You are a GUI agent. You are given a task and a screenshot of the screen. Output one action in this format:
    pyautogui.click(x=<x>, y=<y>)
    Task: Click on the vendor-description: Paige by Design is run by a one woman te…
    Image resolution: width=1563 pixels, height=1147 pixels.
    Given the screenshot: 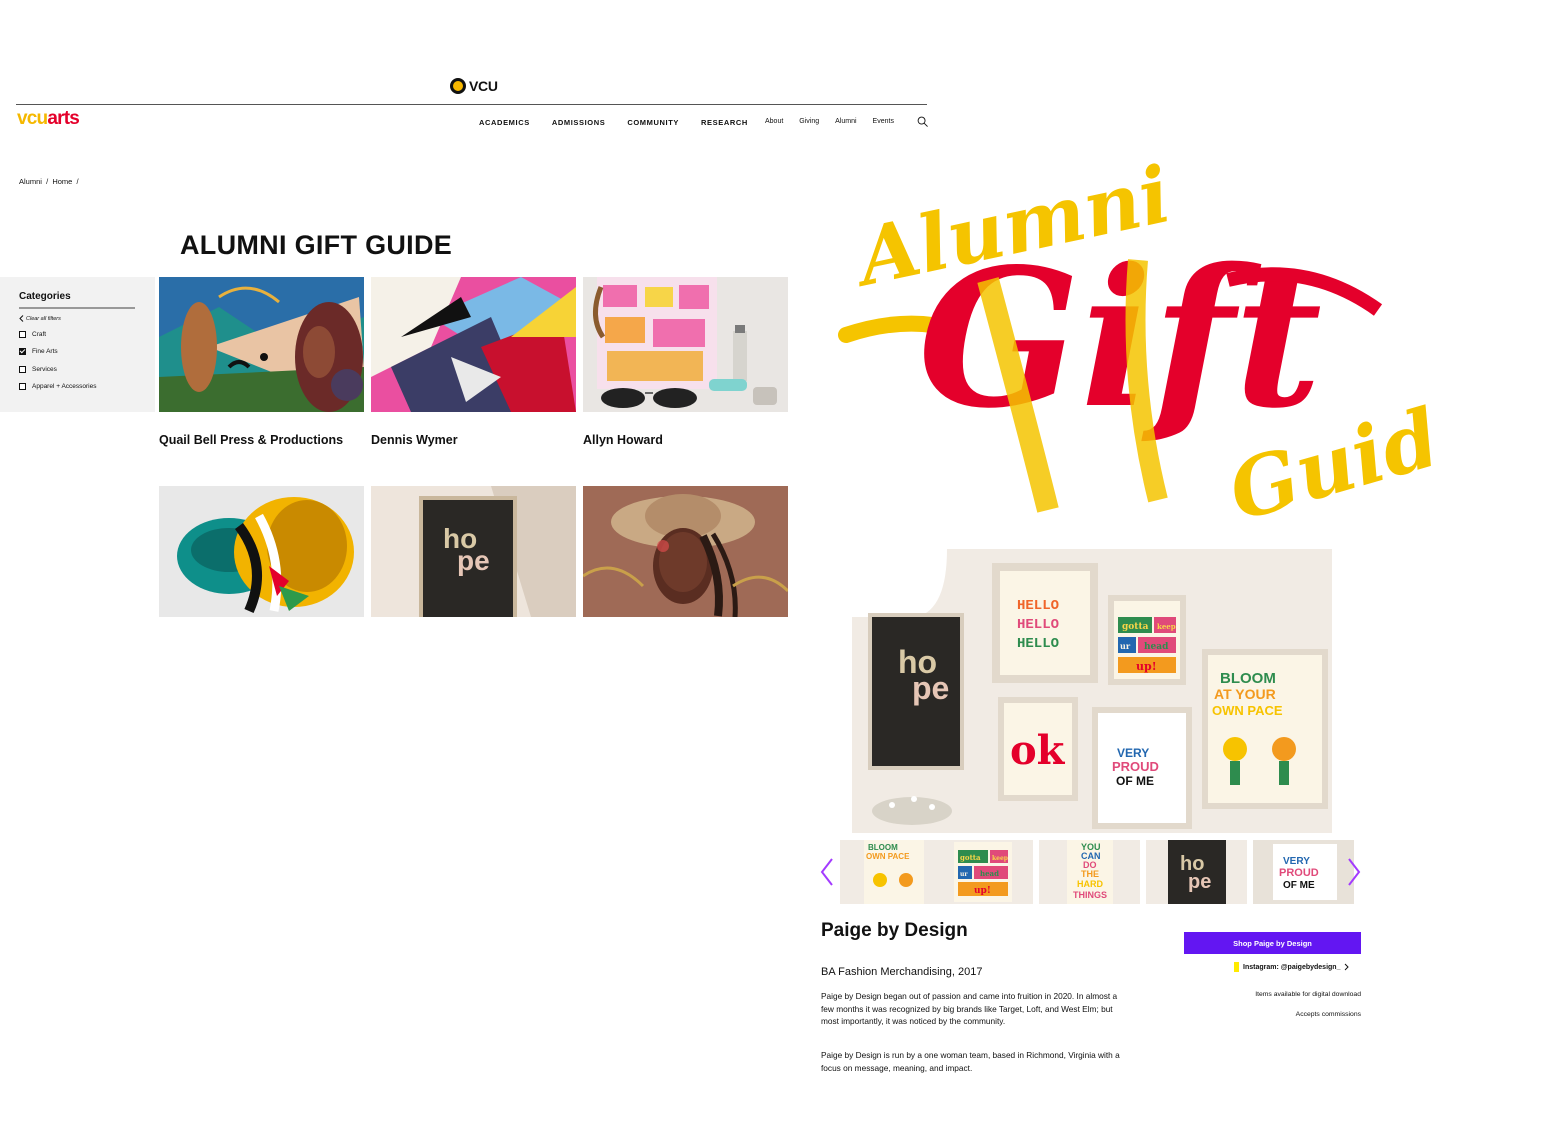 What is the action you would take?
    pyautogui.click(x=970, y=1061)
    